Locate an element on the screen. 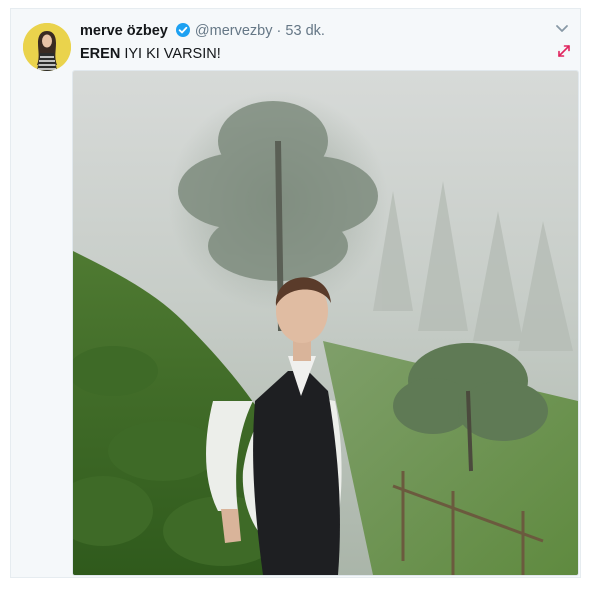 This screenshot has width=601, height=592. author-handle: @mervezby is located at coordinates (234, 31).